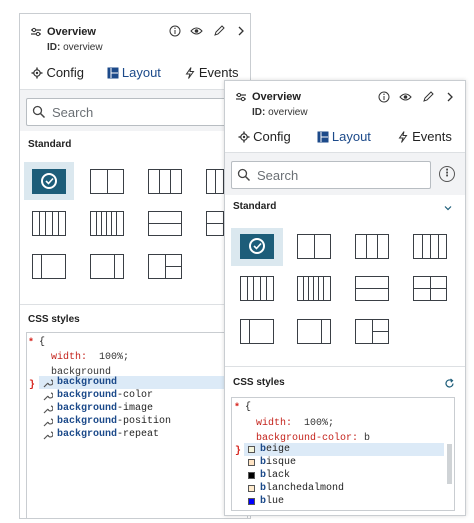  Describe the element at coordinates (142, 408) in the screenshot. I see `autocomplete-item: background -image` at that location.